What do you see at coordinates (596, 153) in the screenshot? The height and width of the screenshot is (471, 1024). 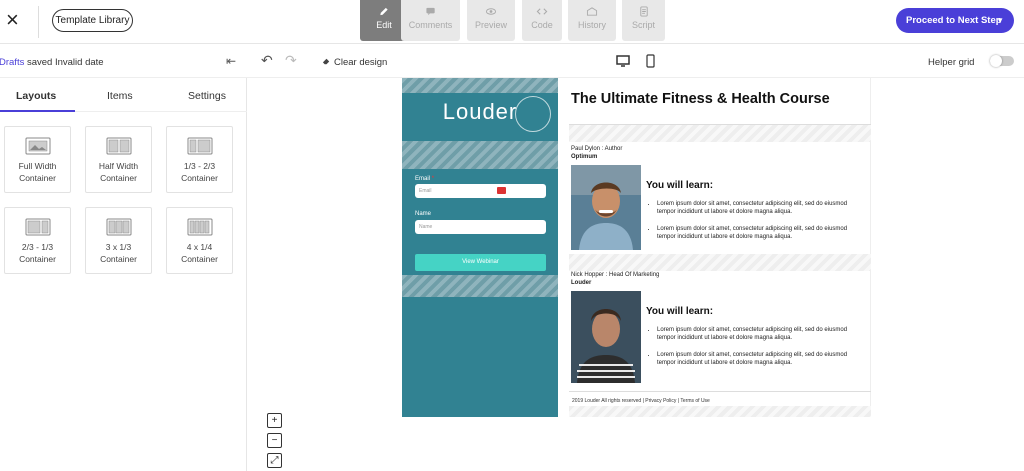 I see `speaker-1-info: Paul Dylon : Author Optimum` at bounding box center [596, 153].